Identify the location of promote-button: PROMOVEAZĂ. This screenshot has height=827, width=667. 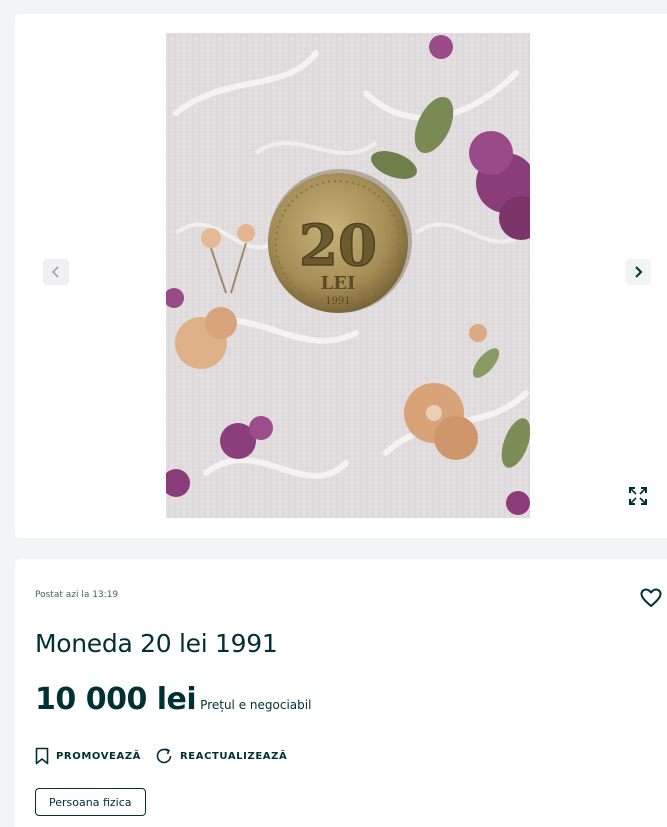
(88, 756).